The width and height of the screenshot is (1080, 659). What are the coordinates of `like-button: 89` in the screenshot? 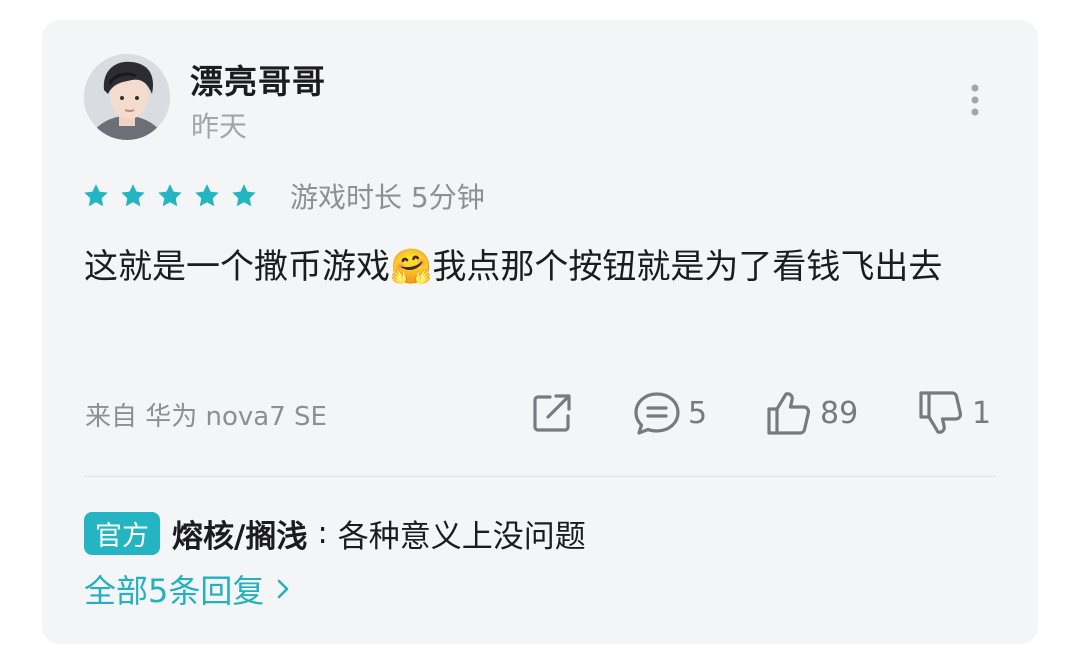 It's located at (811, 413).